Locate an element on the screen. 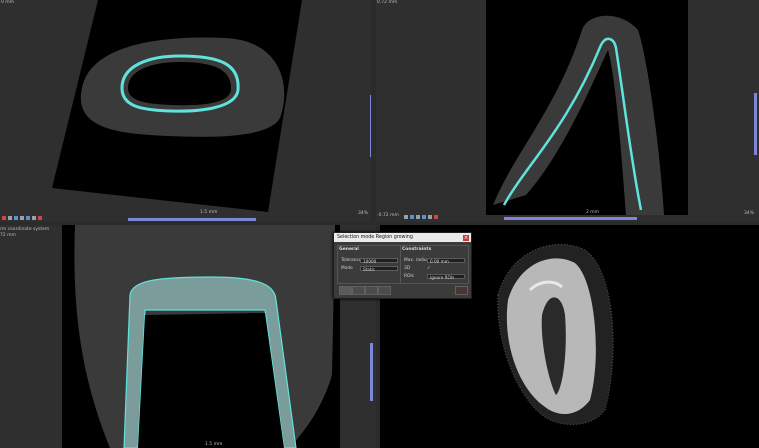 This screenshot has width=759, height=448. threed-label: 3D is located at coordinates (407, 268).